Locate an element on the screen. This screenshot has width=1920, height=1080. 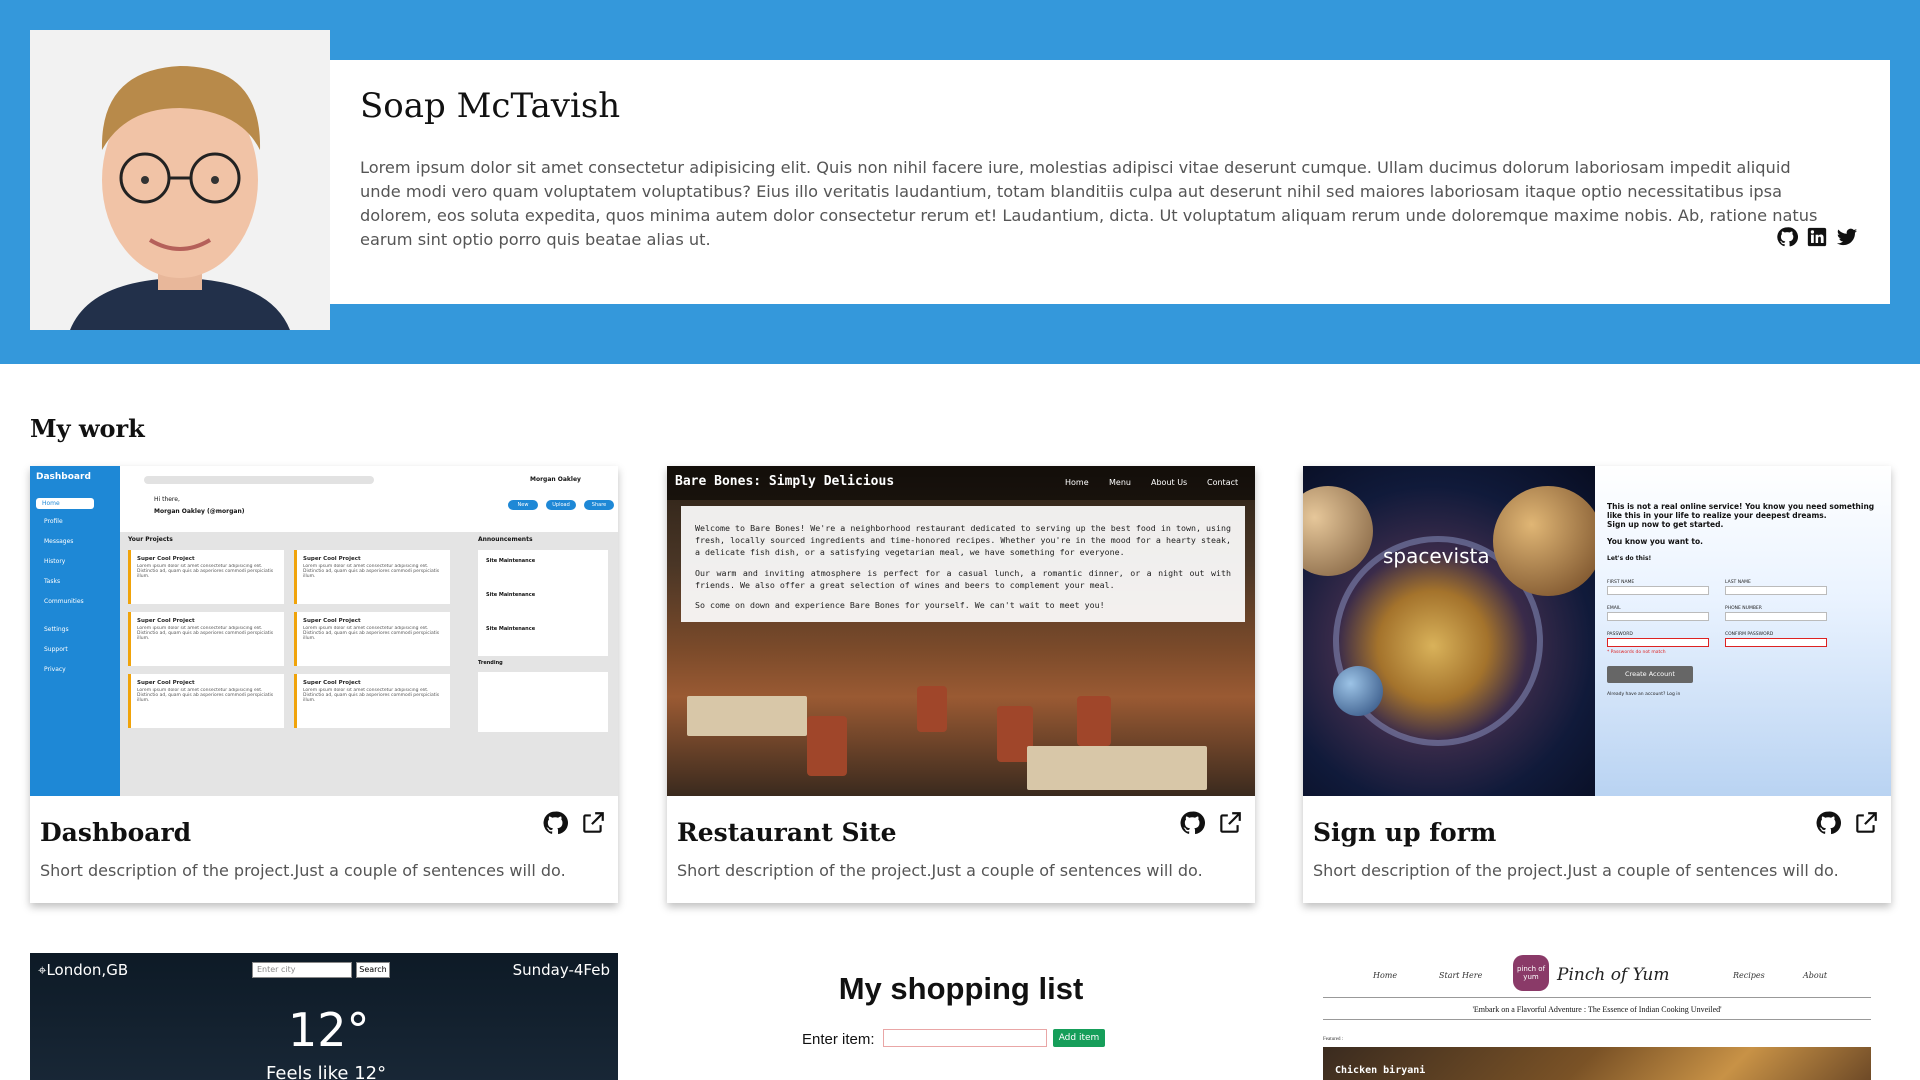
signup-intro: Sign up now to get started. is located at coordinates (1665, 524).